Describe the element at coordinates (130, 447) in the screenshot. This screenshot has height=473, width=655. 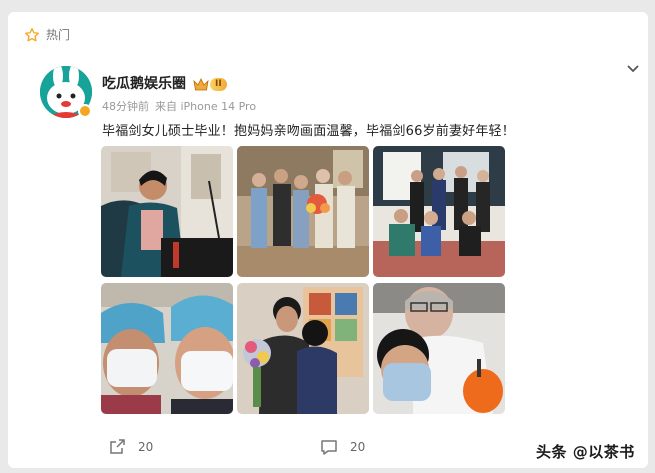
I see `share-action: 20` at that location.